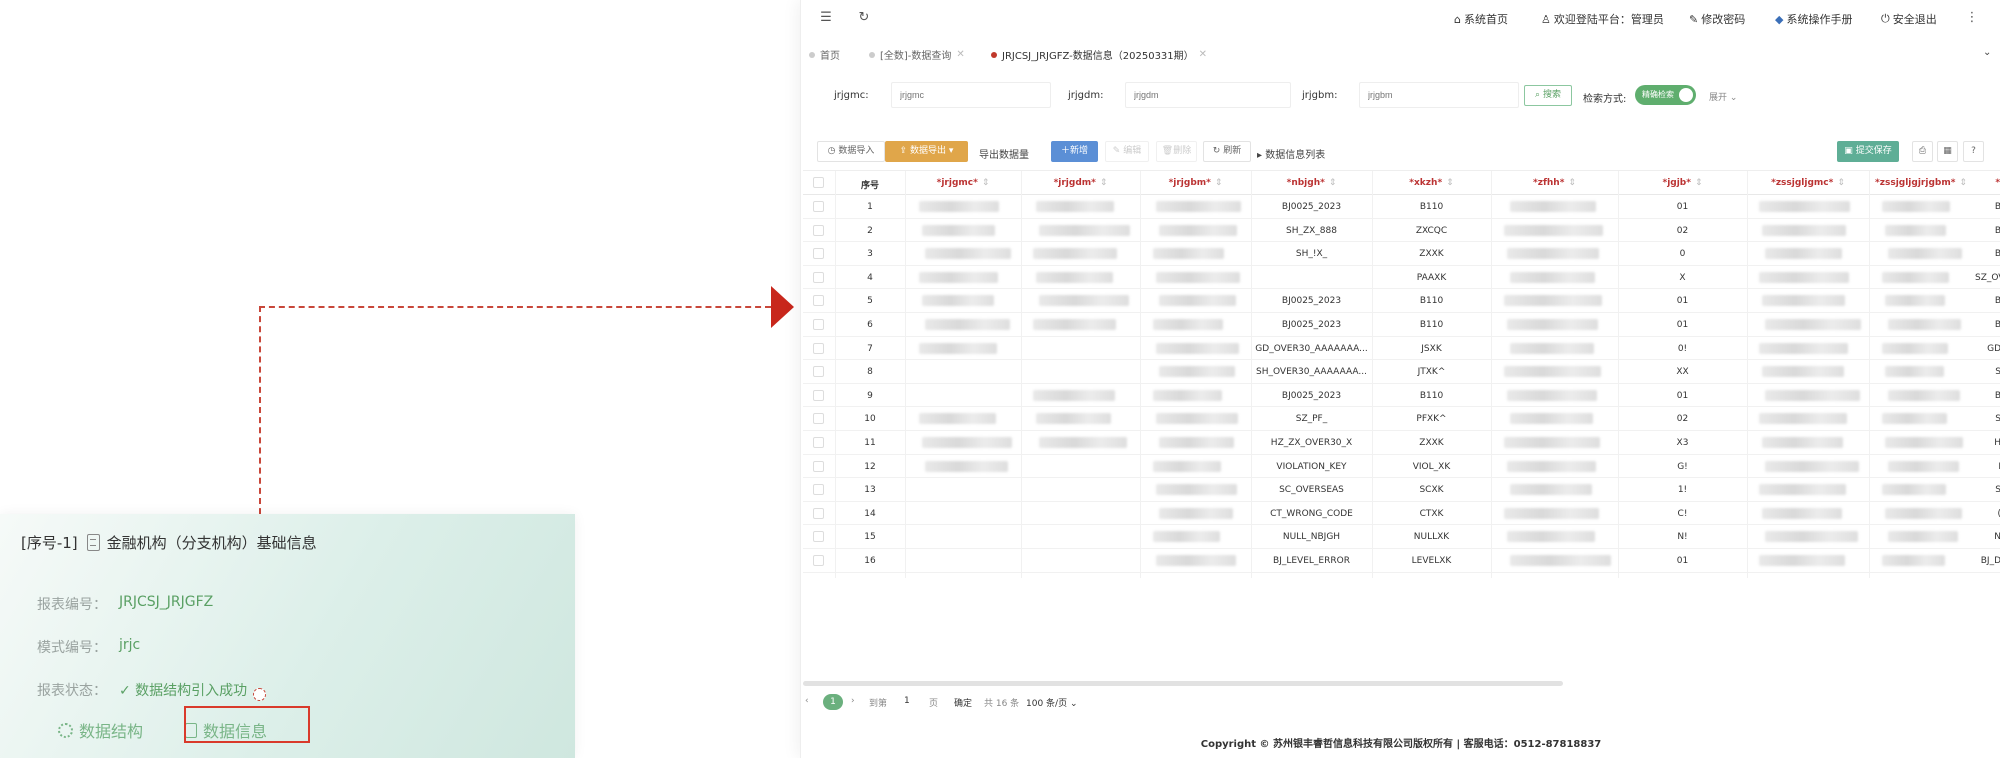 Image resolution: width=2000 pixels, height=758 pixels. What do you see at coordinates (1311, 183) in the screenshot?
I see `column-header: *nbjgh* ⇕` at bounding box center [1311, 183].